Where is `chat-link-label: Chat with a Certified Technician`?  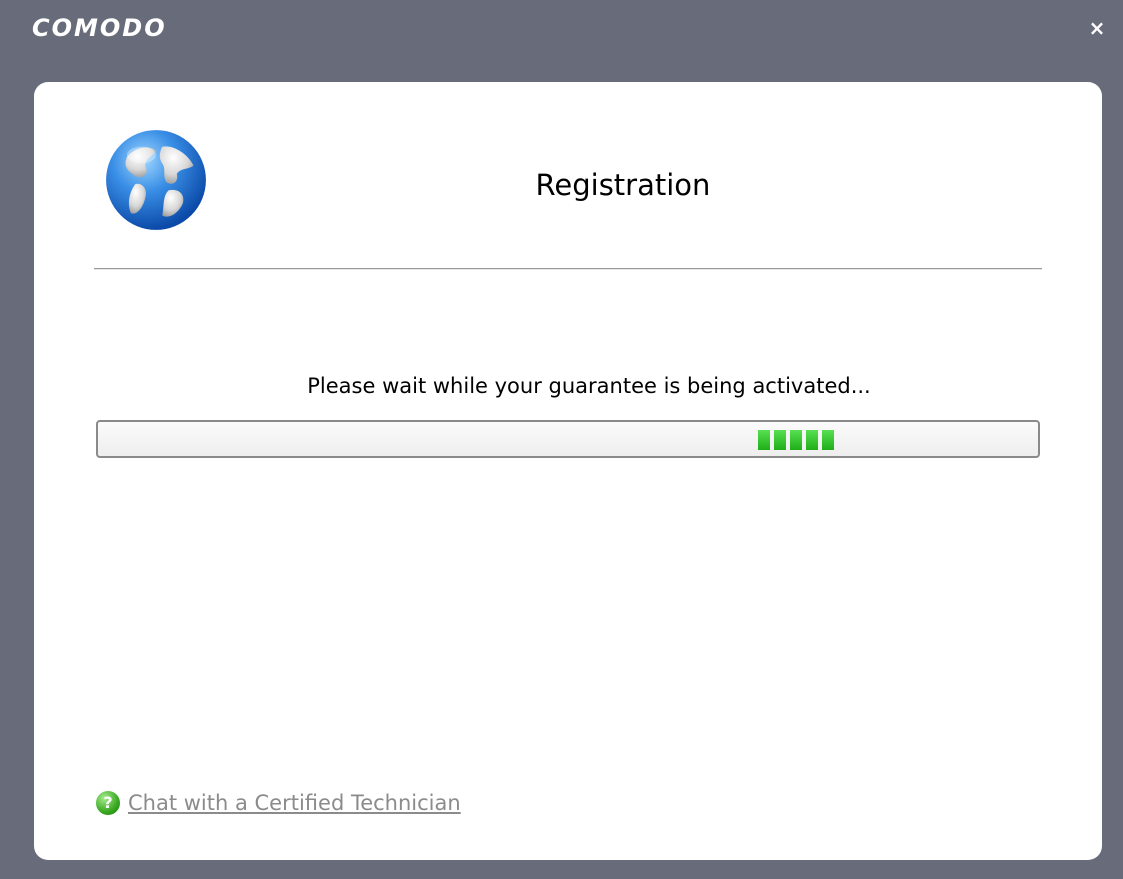
chat-link-label: Chat with a Certified Technician is located at coordinates (294, 803).